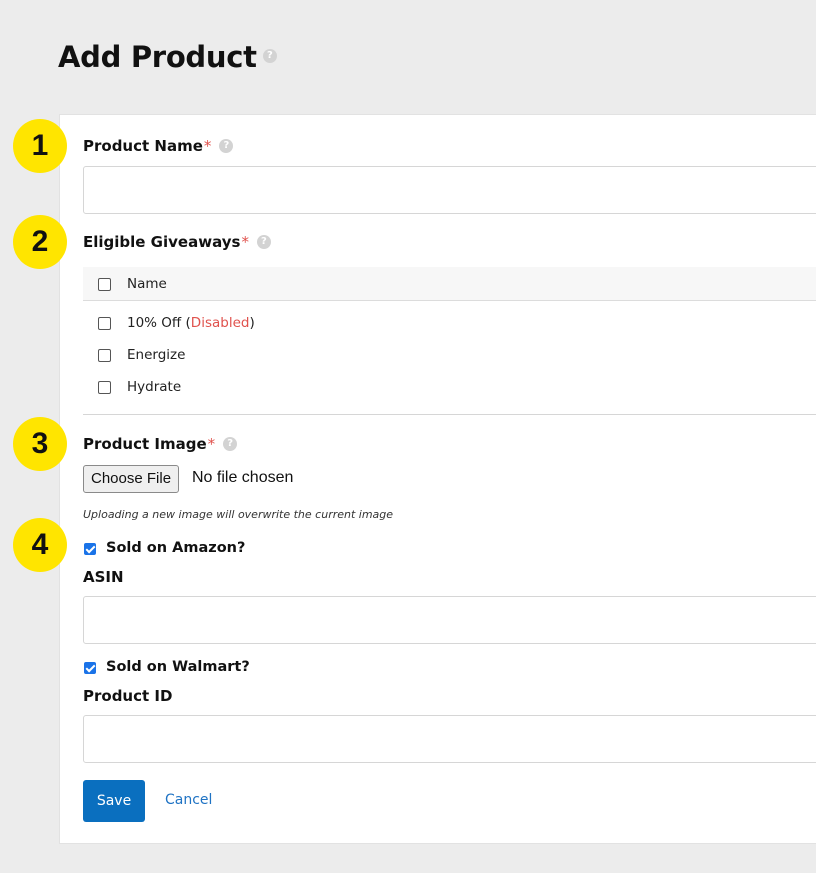 The width and height of the screenshot is (816, 873). I want to click on select-all-checkbox, so click(104, 284).